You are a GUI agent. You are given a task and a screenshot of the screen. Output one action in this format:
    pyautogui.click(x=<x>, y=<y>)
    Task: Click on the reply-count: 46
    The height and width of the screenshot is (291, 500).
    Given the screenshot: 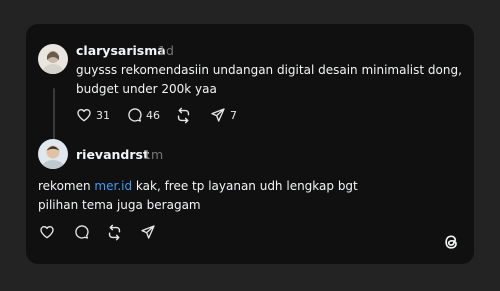 What is the action you would take?
    pyautogui.click(x=153, y=115)
    